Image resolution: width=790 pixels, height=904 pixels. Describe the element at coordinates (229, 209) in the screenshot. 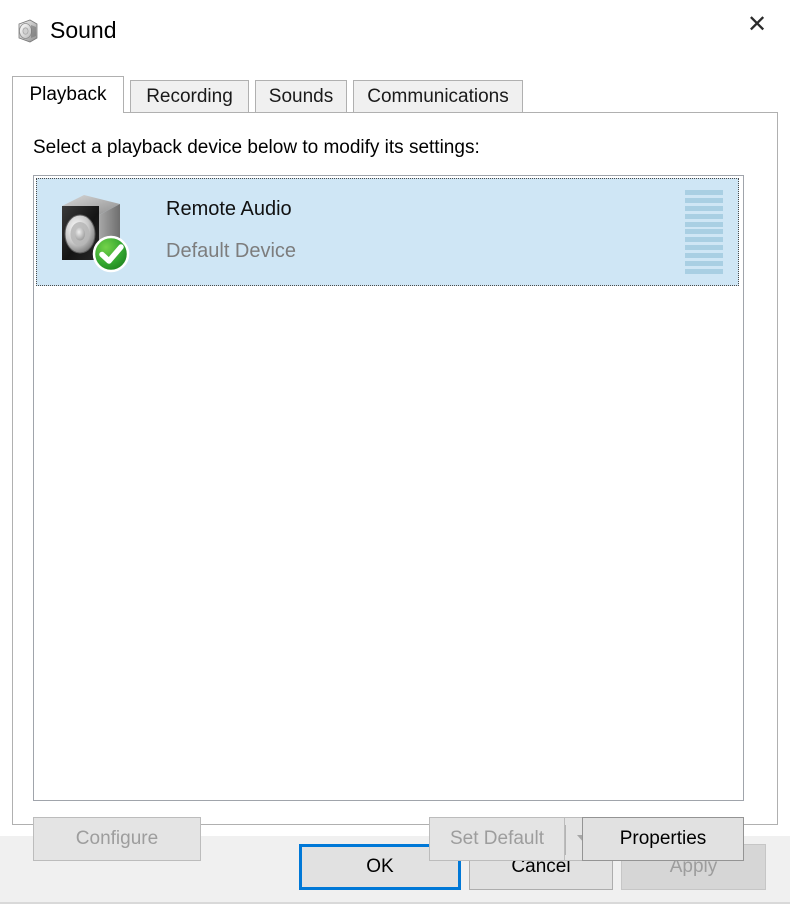

I see `device-name: Remote Audio` at that location.